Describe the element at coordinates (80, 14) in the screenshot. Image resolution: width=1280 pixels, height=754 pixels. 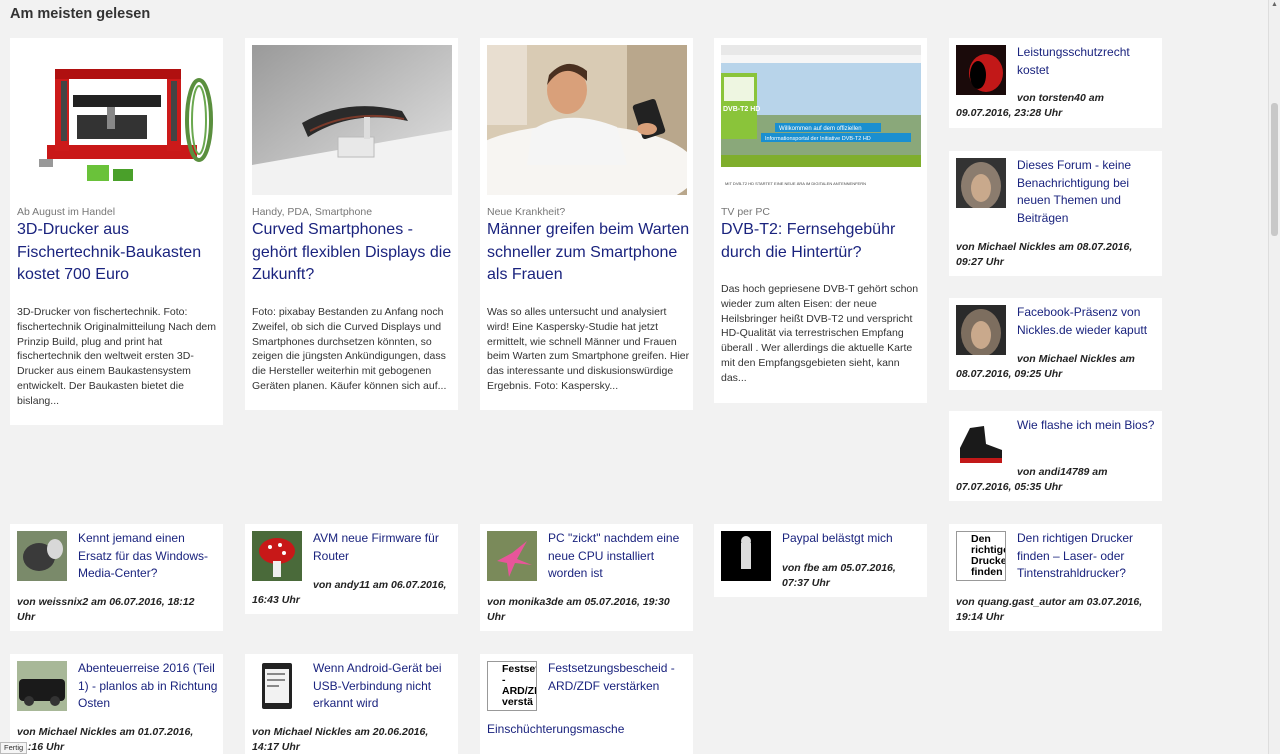
I see `section-title: Am meisten gelesen` at that location.